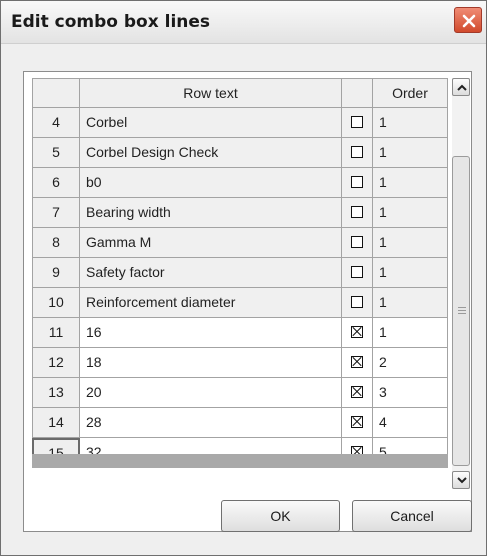 The width and height of the screenshot is (487, 556). Describe the element at coordinates (56, 243) in the screenshot. I see `row-number-cell: 8` at that location.